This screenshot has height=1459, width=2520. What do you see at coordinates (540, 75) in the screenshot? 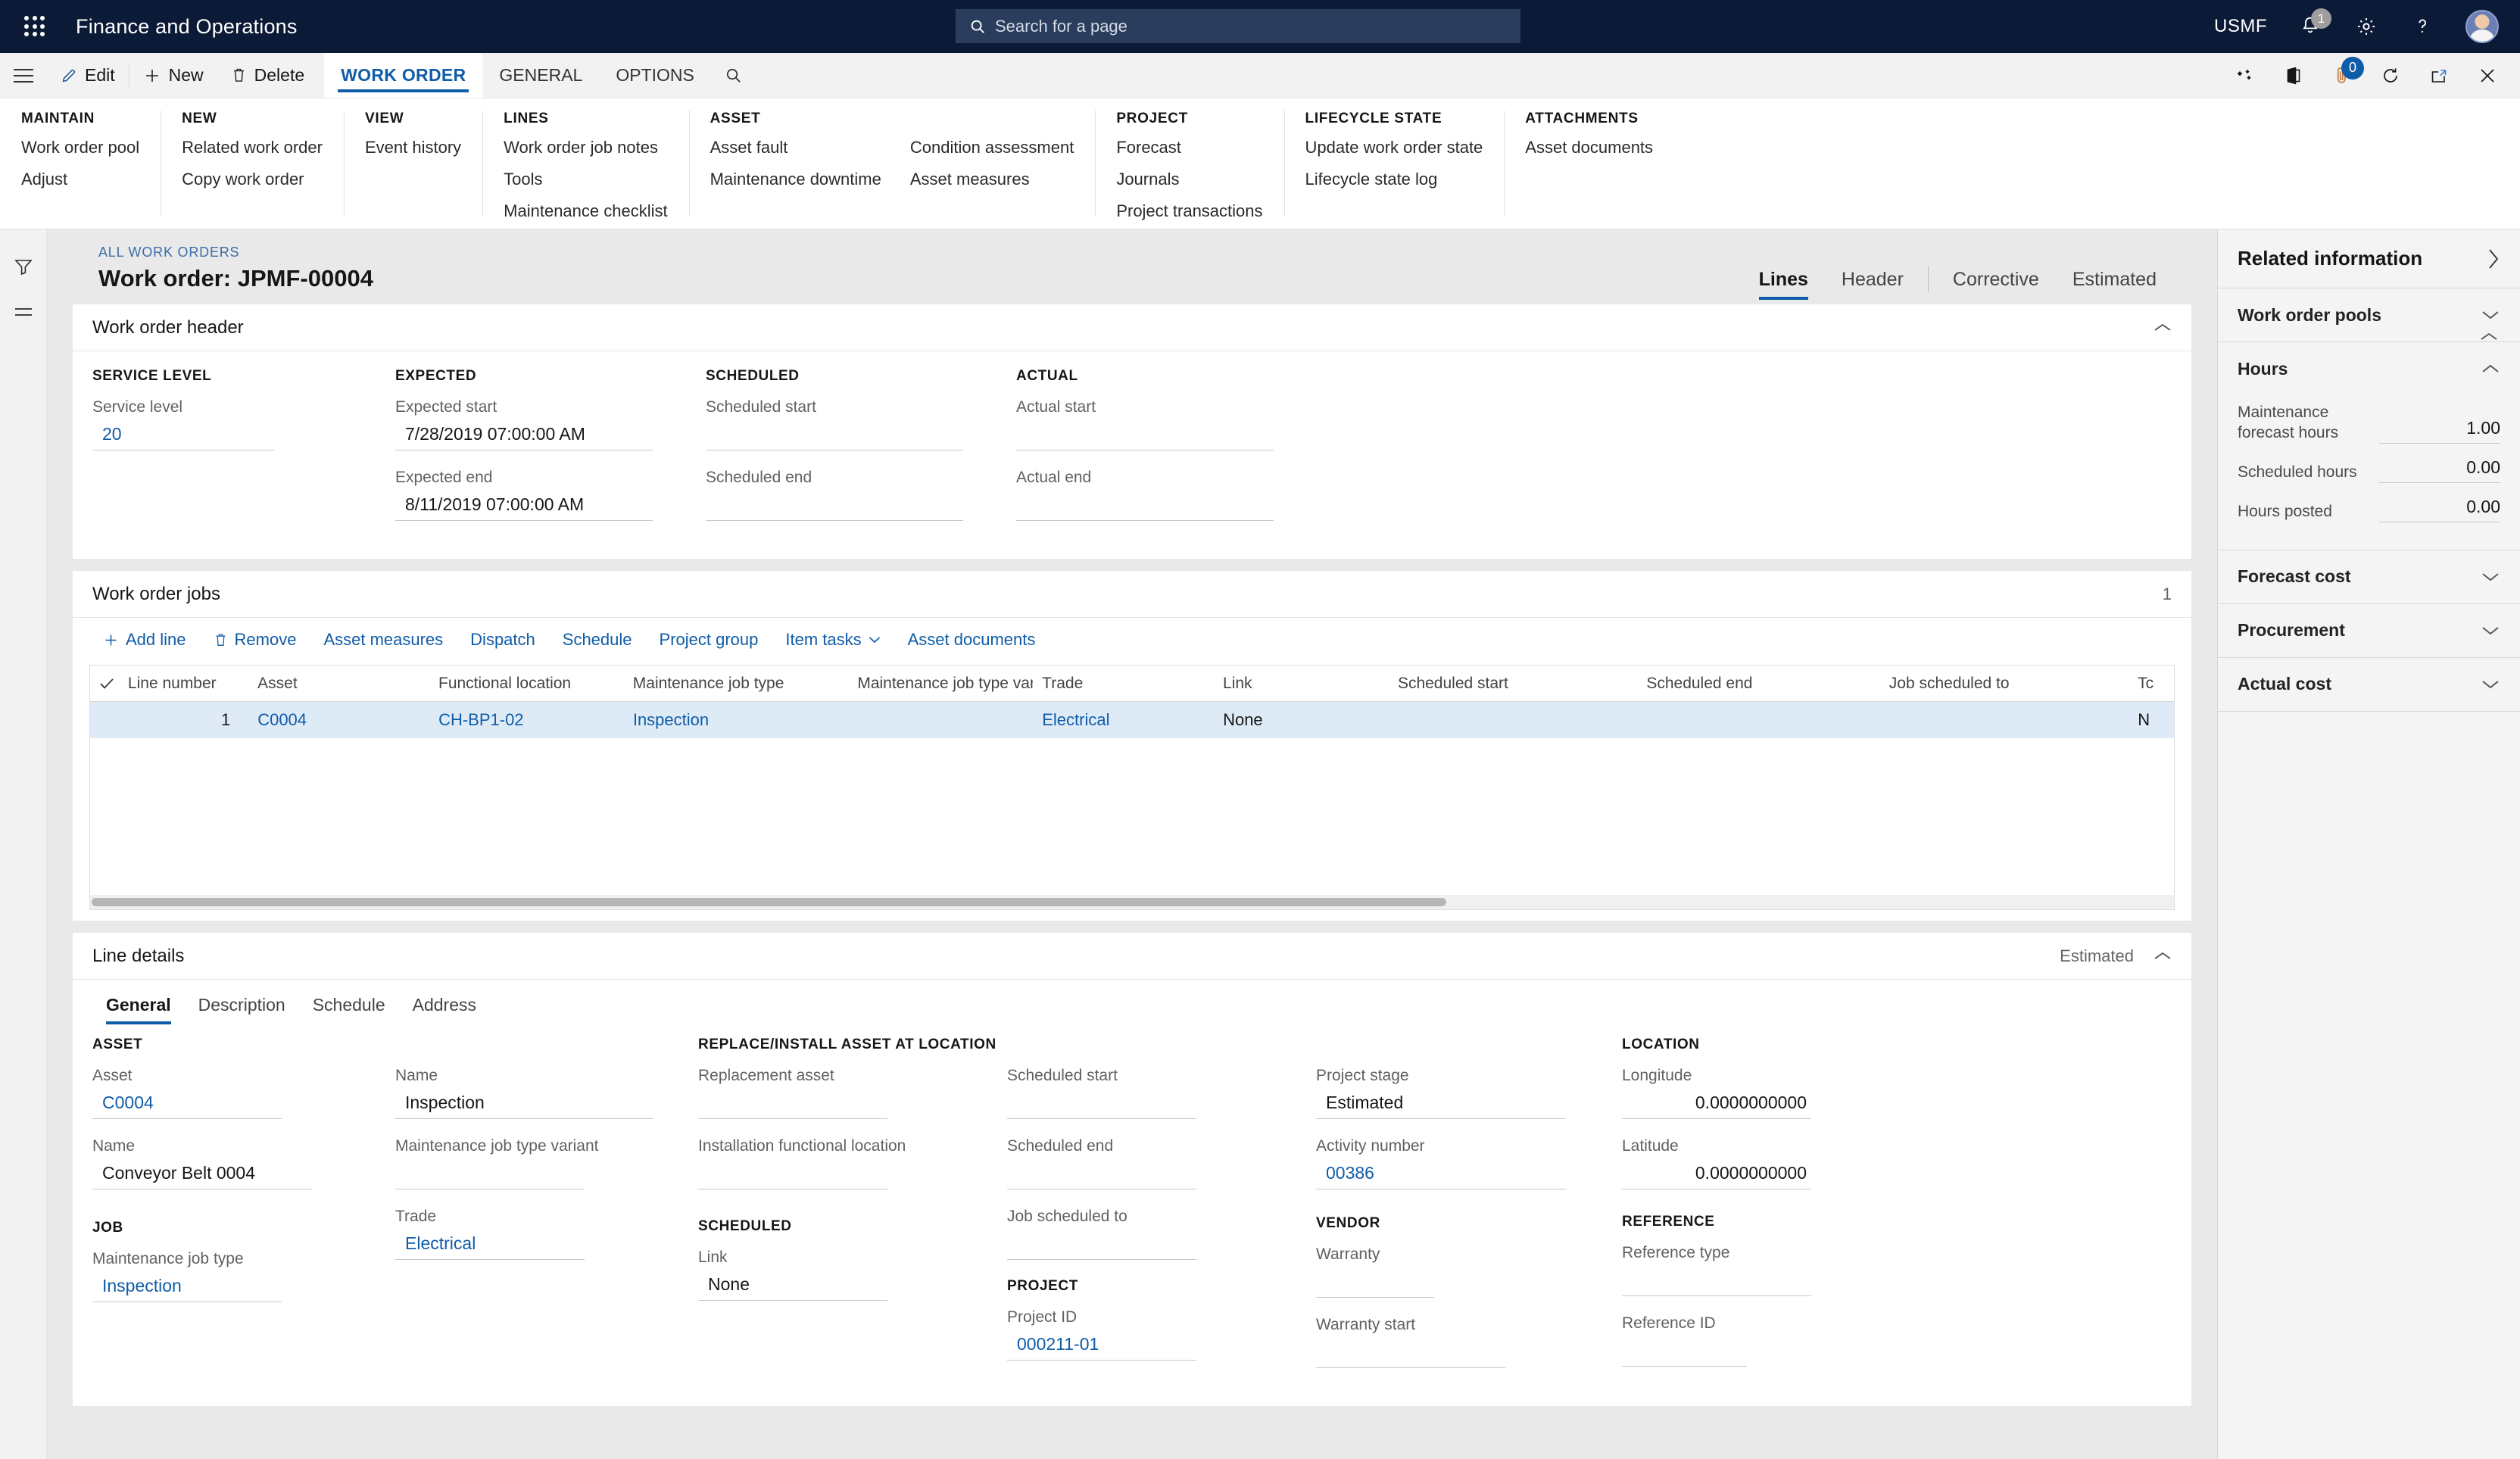
I see `tab-general: GENERAL` at bounding box center [540, 75].